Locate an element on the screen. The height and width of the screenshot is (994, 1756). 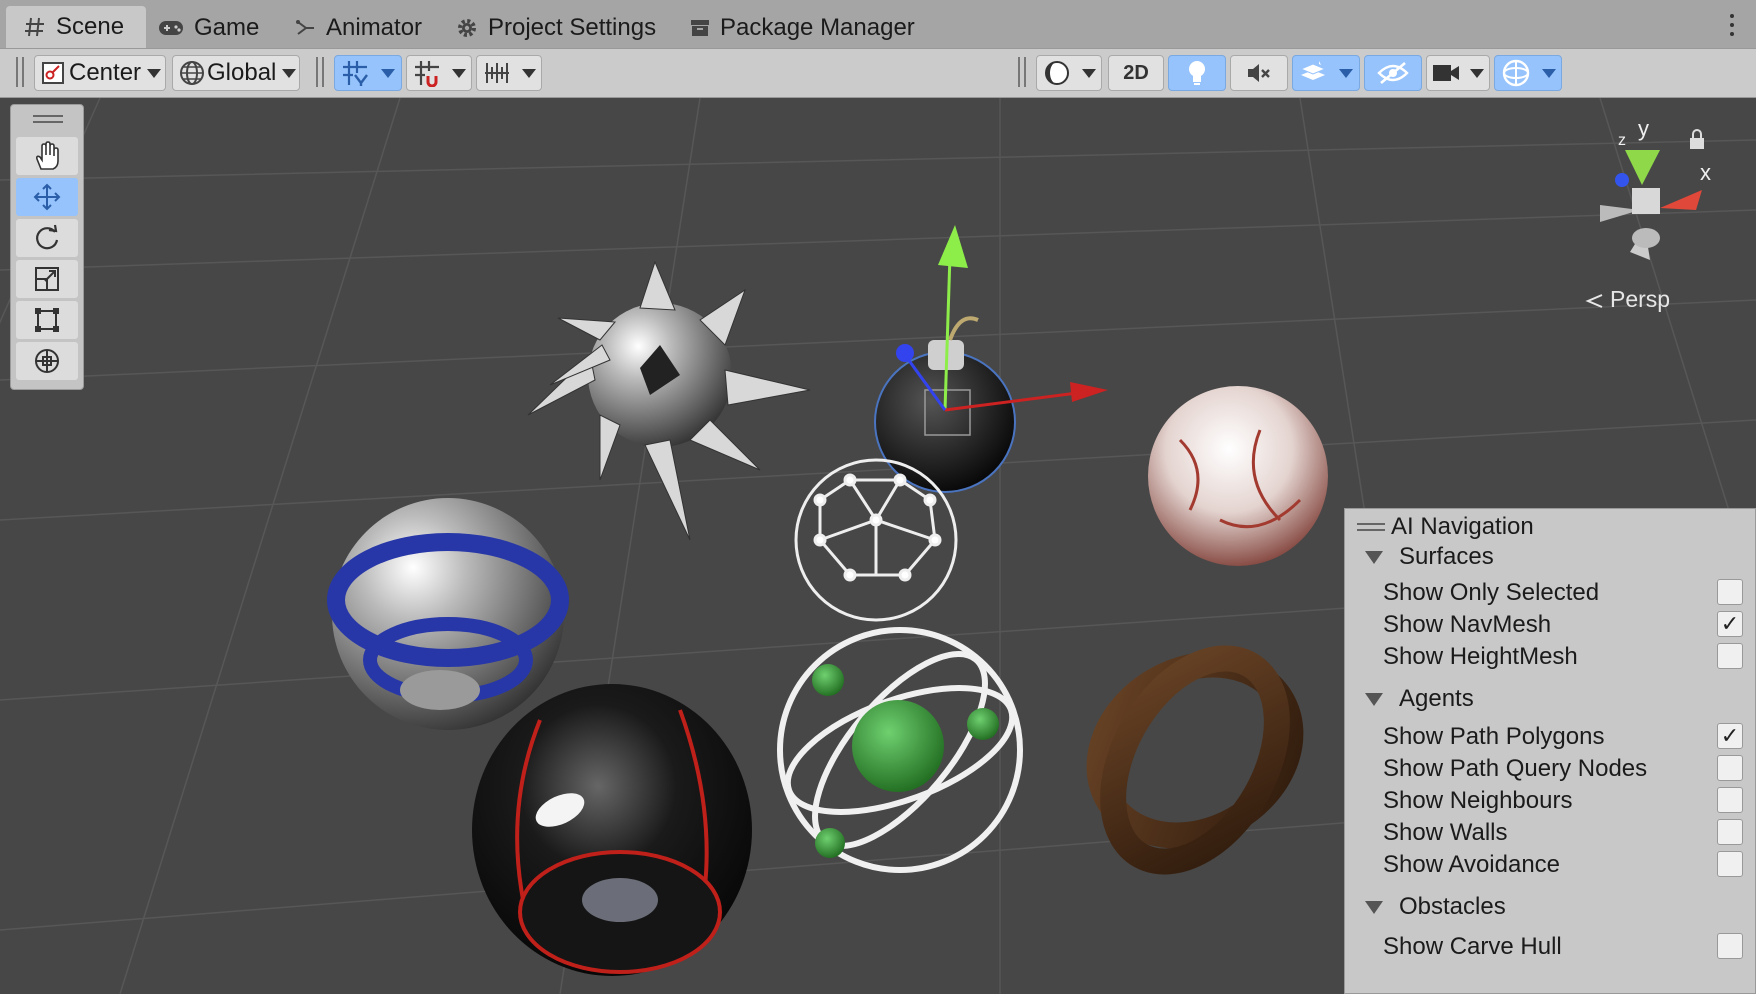
show-only-selected-checkbox is located at coordinates (1730, 592).